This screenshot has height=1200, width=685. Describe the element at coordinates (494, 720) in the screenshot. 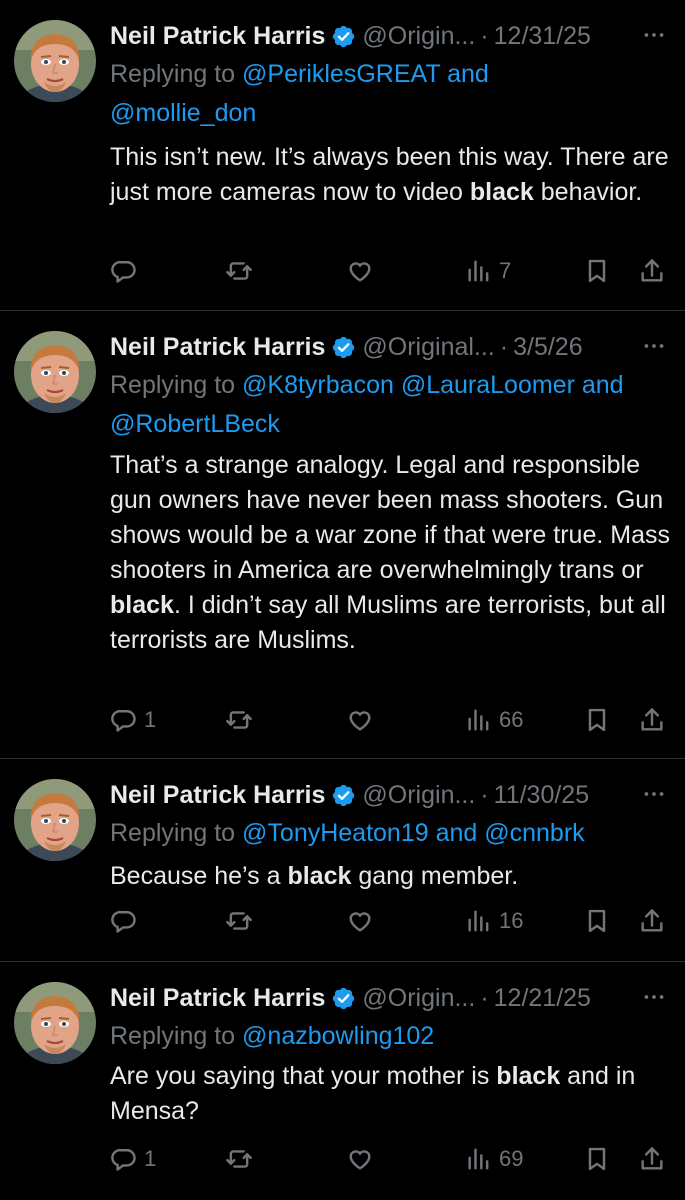

I see `views-button: 66` at that location.